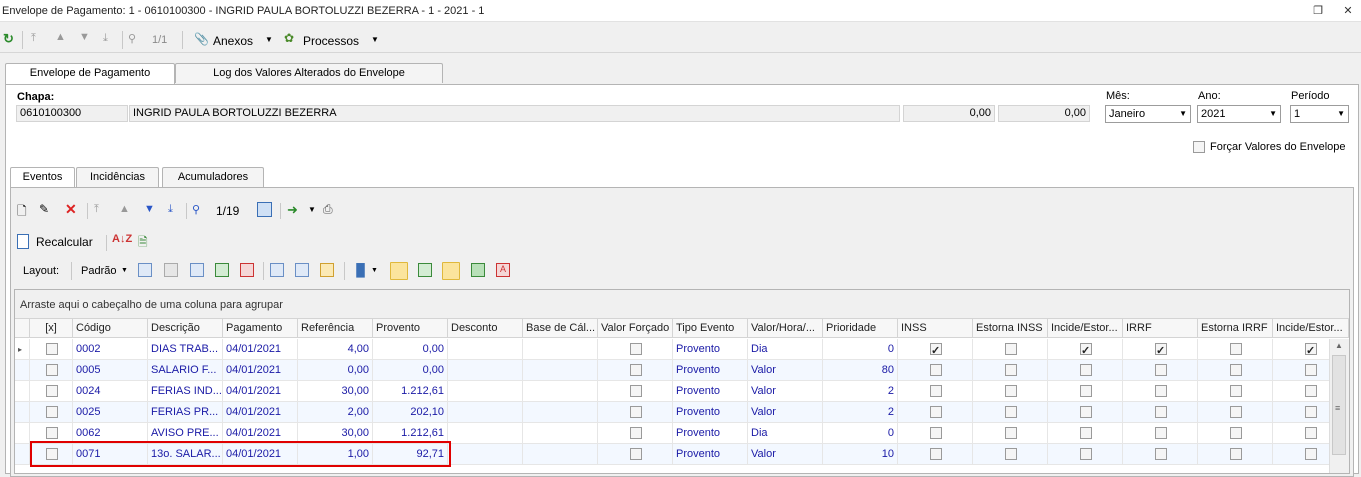  I want to click on chart-icon: ▐▌, so click(360, 270).